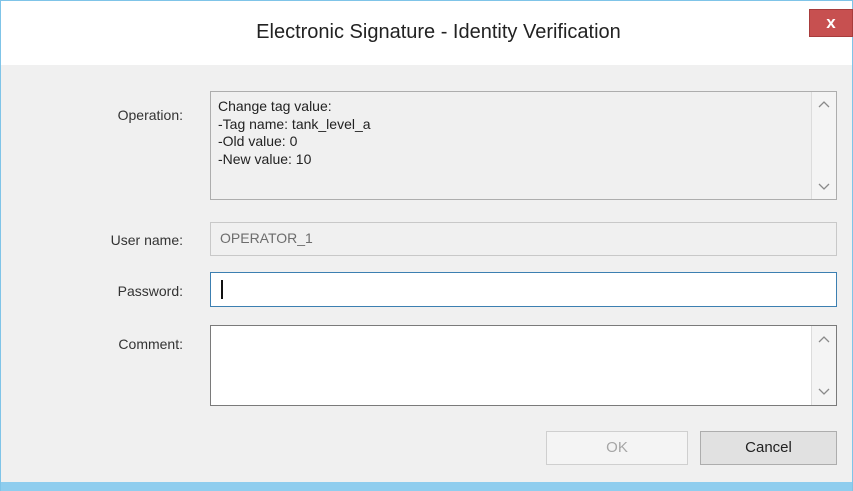 The height and width of the screenshot is (491, 853). Describe the element at coordinates (426, 486) in the screenshot. I see `window-frame-bottom` at that location.